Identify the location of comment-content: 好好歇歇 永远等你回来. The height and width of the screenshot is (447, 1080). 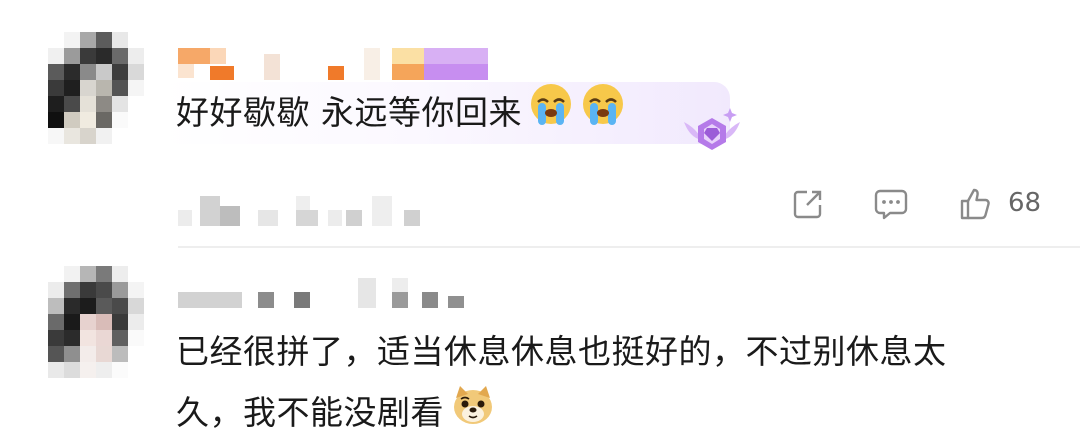
(401, 114).